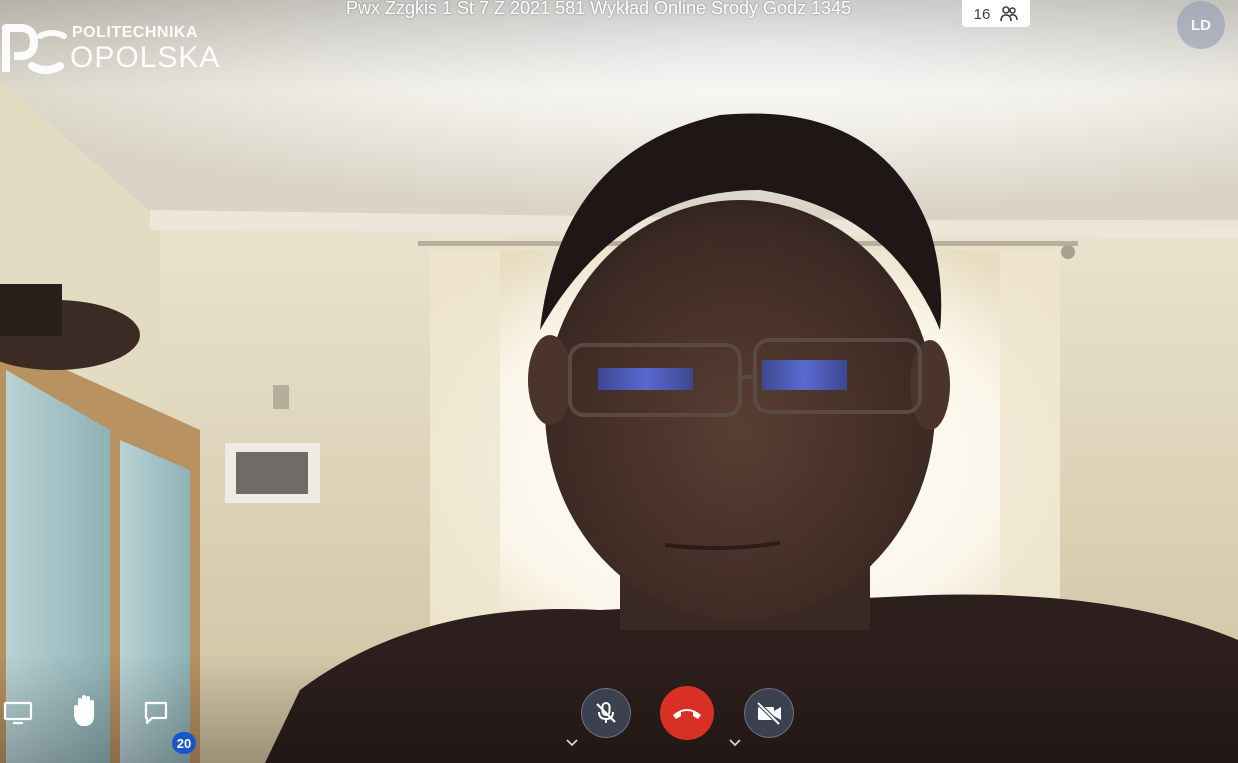 The image size is (1238, 763). I want to click on chat-bubble-icon, so click(156, 713).